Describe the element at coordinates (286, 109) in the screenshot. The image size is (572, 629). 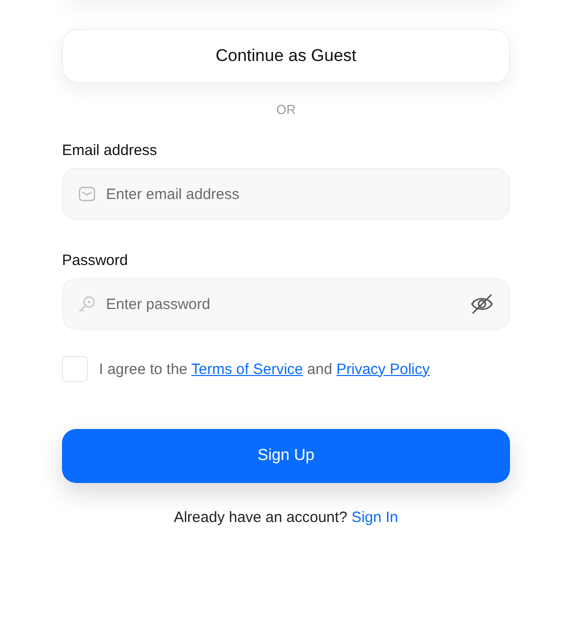
I see `divider-text: OR` at that location.